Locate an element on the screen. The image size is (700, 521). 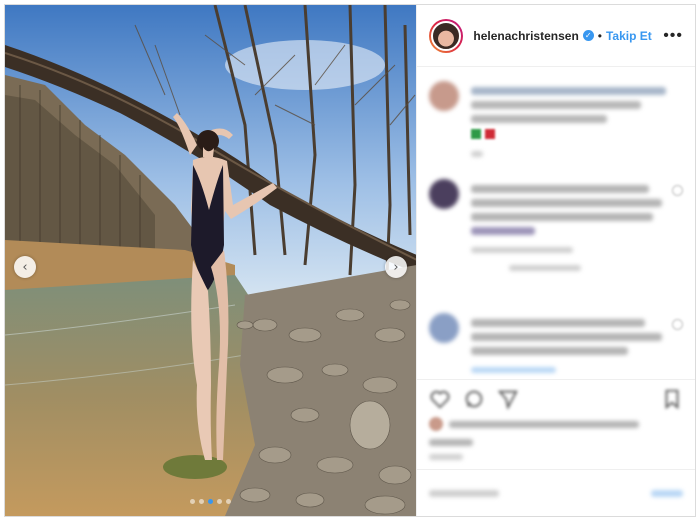
avatar is located at coordinates (446, 35).